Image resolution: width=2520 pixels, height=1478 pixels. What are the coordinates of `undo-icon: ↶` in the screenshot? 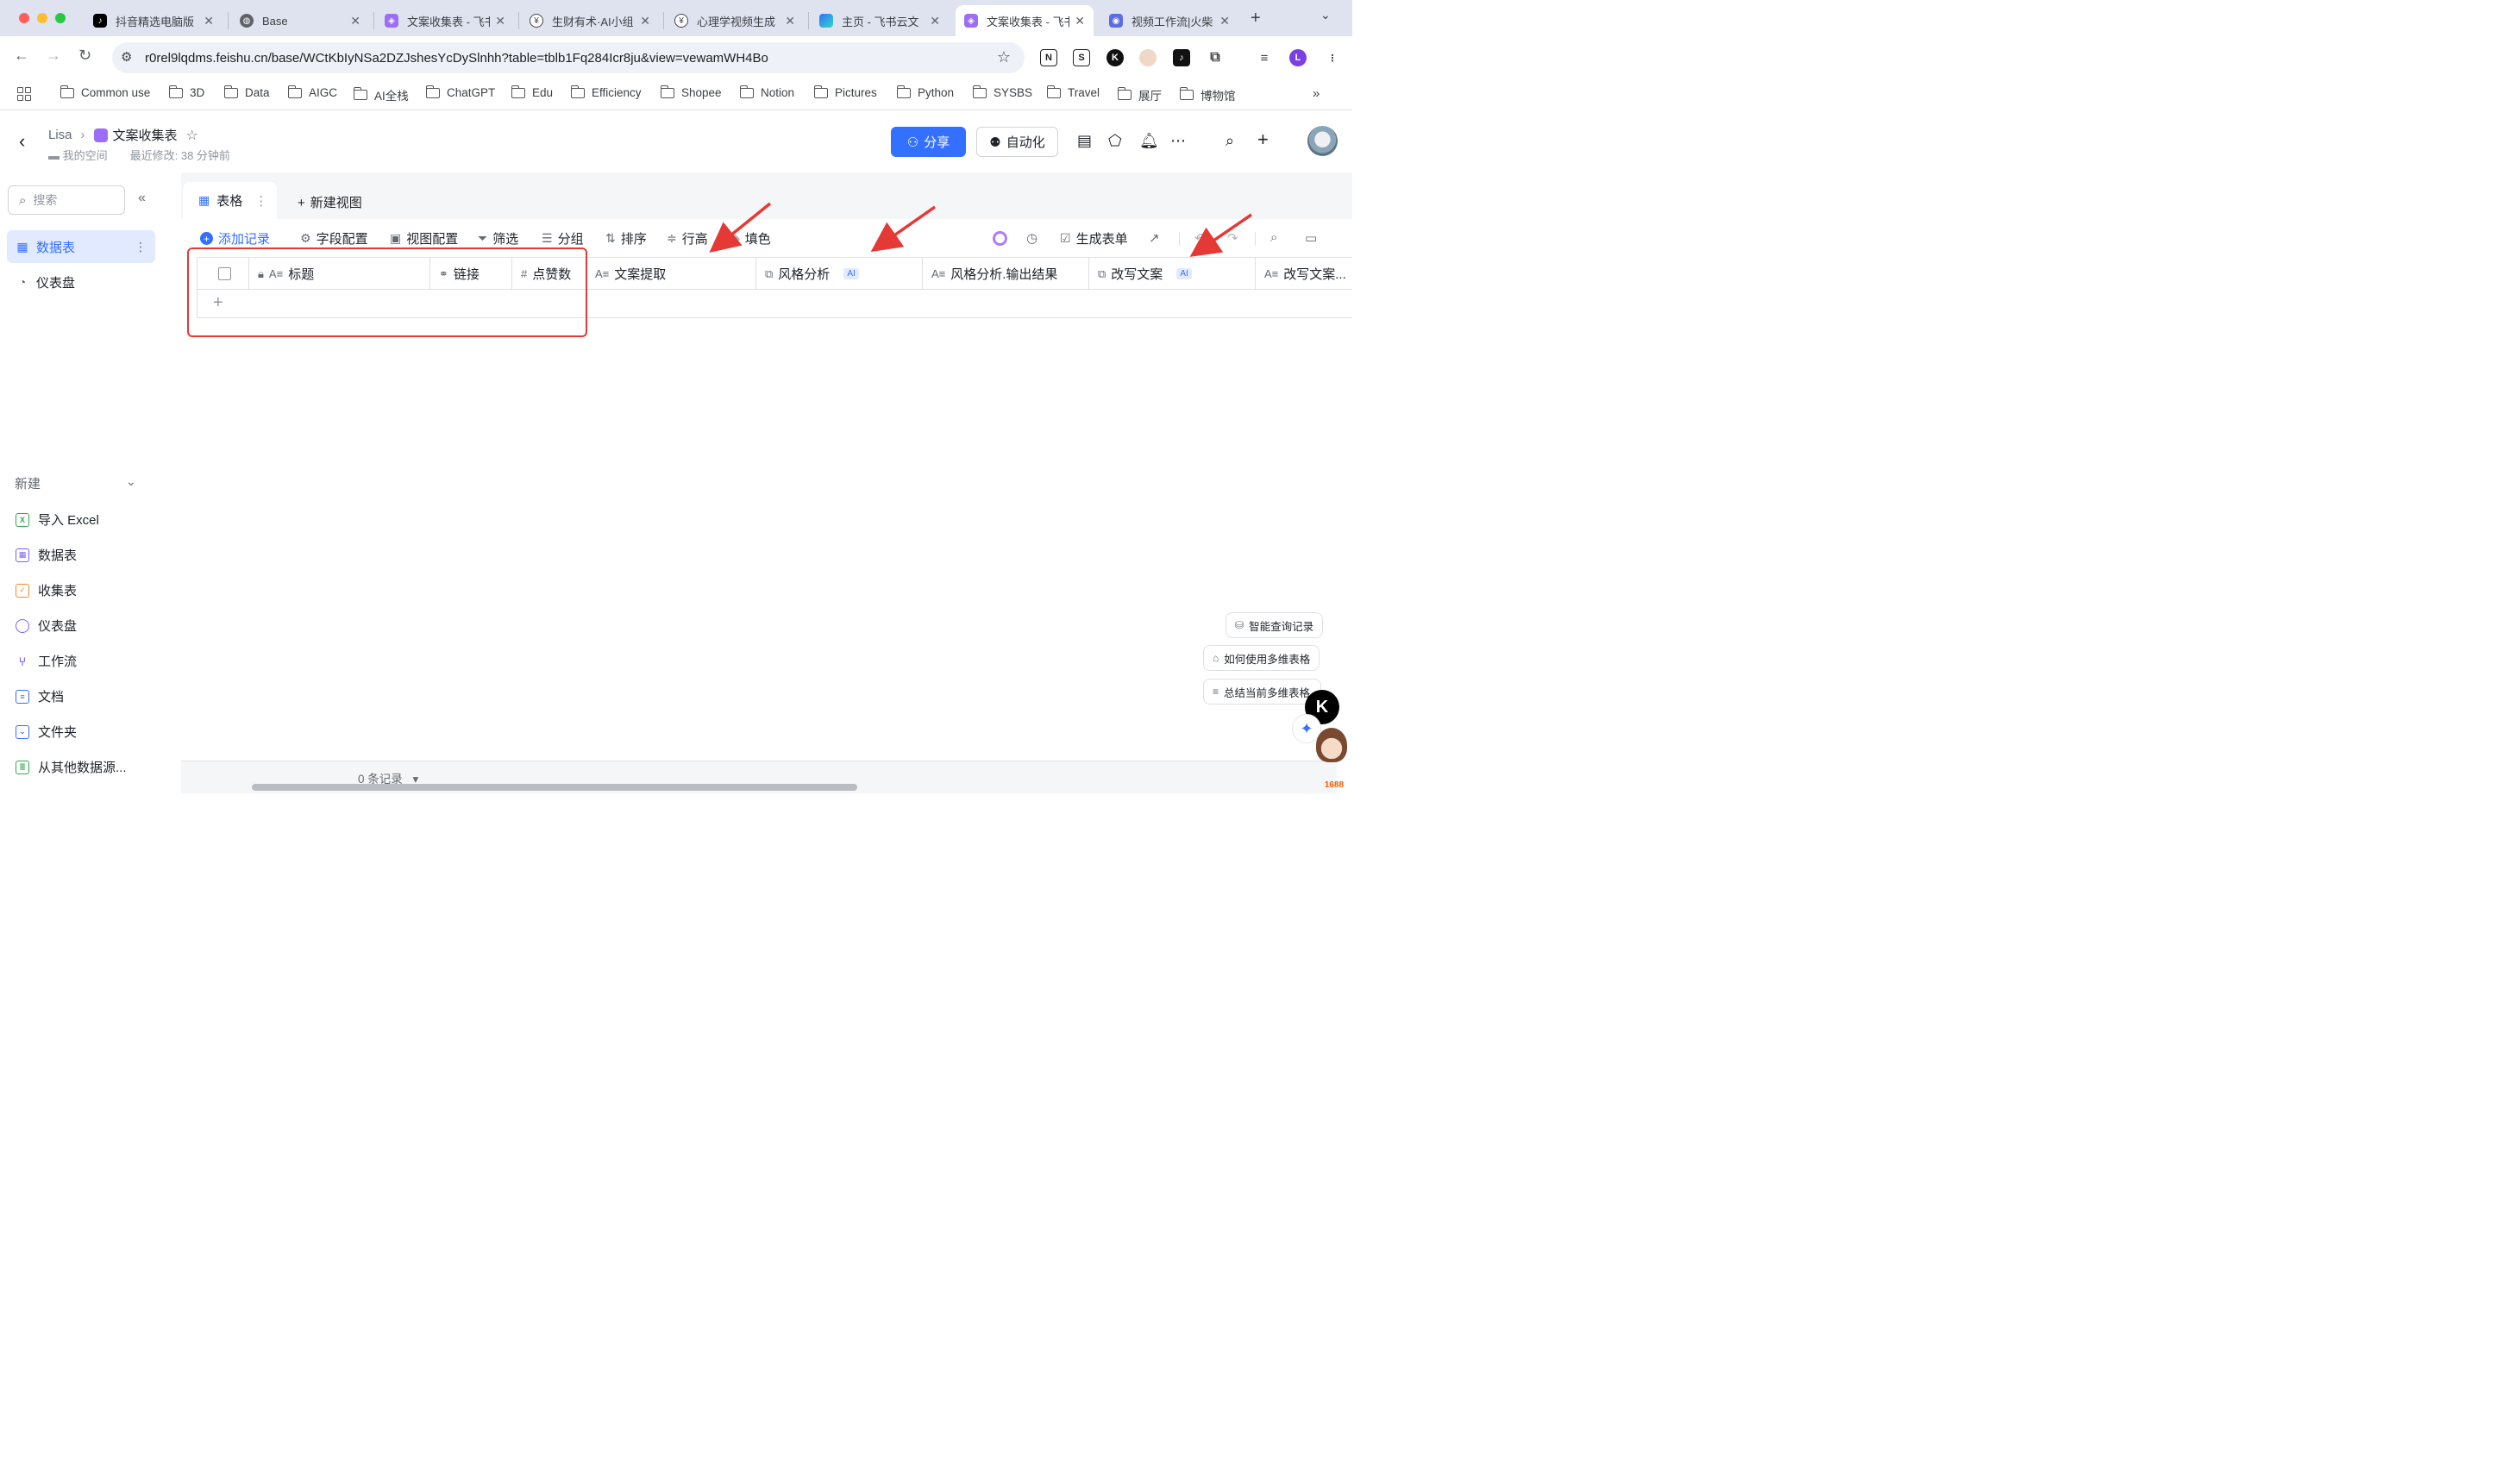 It's located at (1200, 238).